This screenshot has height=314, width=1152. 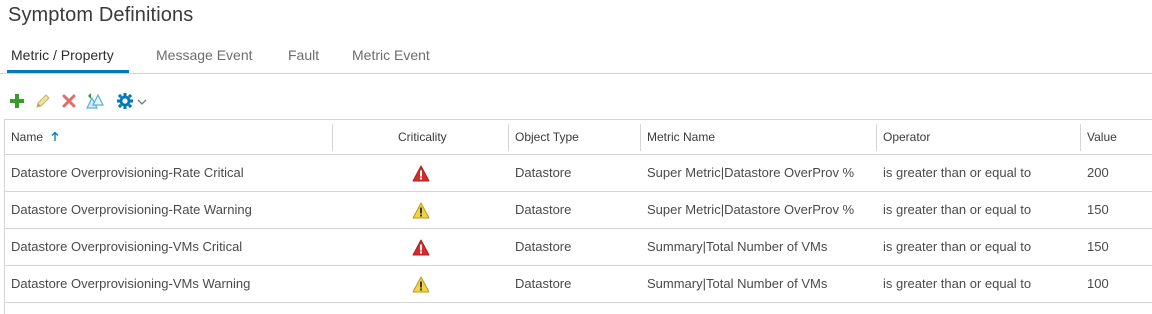 I want to click on column-header-operator: Operator, so click(x=906, y=137).